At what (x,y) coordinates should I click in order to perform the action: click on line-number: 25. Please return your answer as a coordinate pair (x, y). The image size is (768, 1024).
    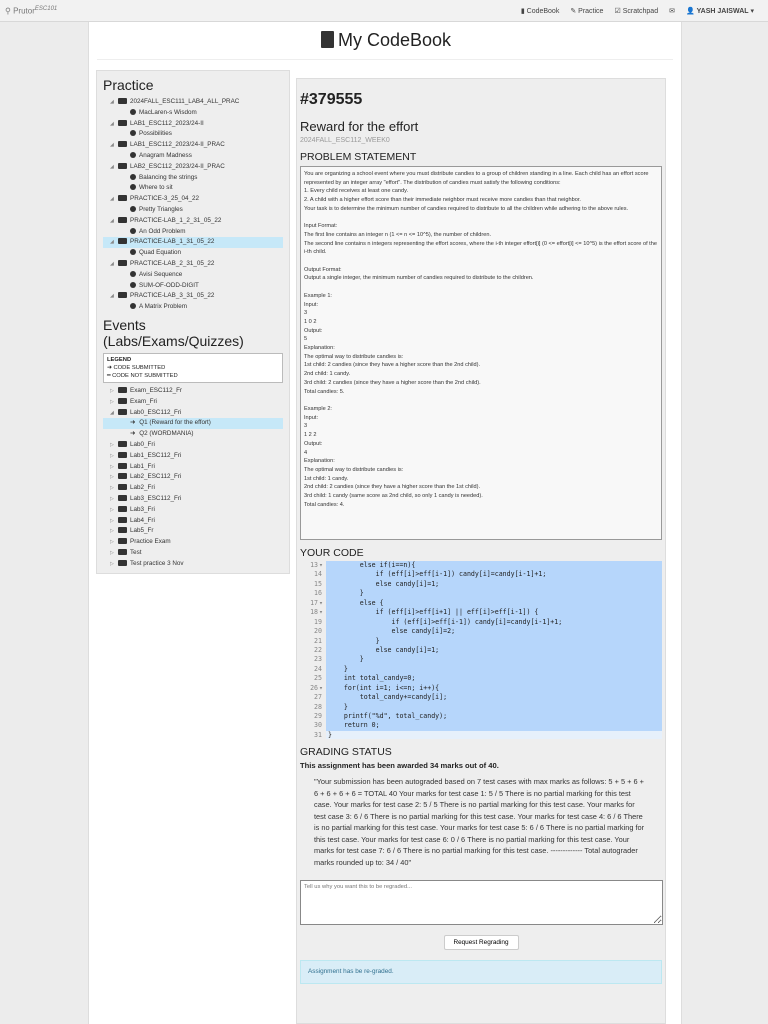
    Looking at the image, I should click on (313, 679).